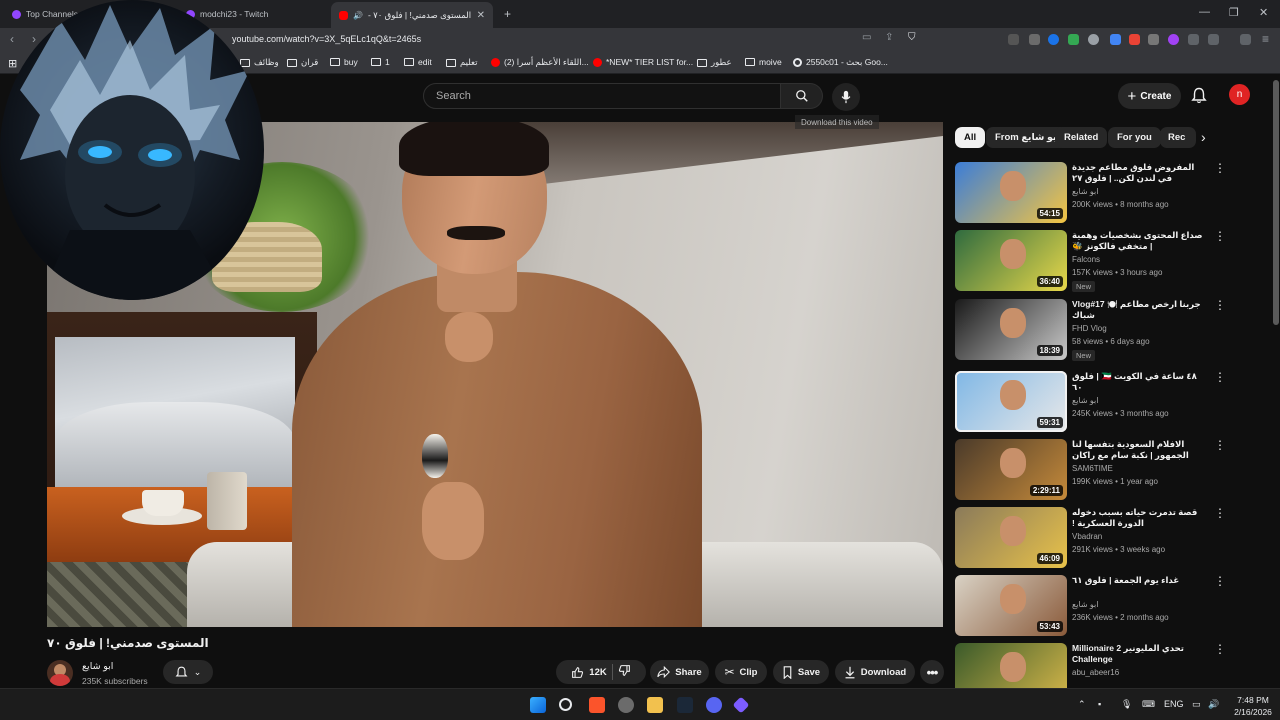 This screenshot has width=1280, height=720. I want to click on windows-start-icon, so click(538, 705).